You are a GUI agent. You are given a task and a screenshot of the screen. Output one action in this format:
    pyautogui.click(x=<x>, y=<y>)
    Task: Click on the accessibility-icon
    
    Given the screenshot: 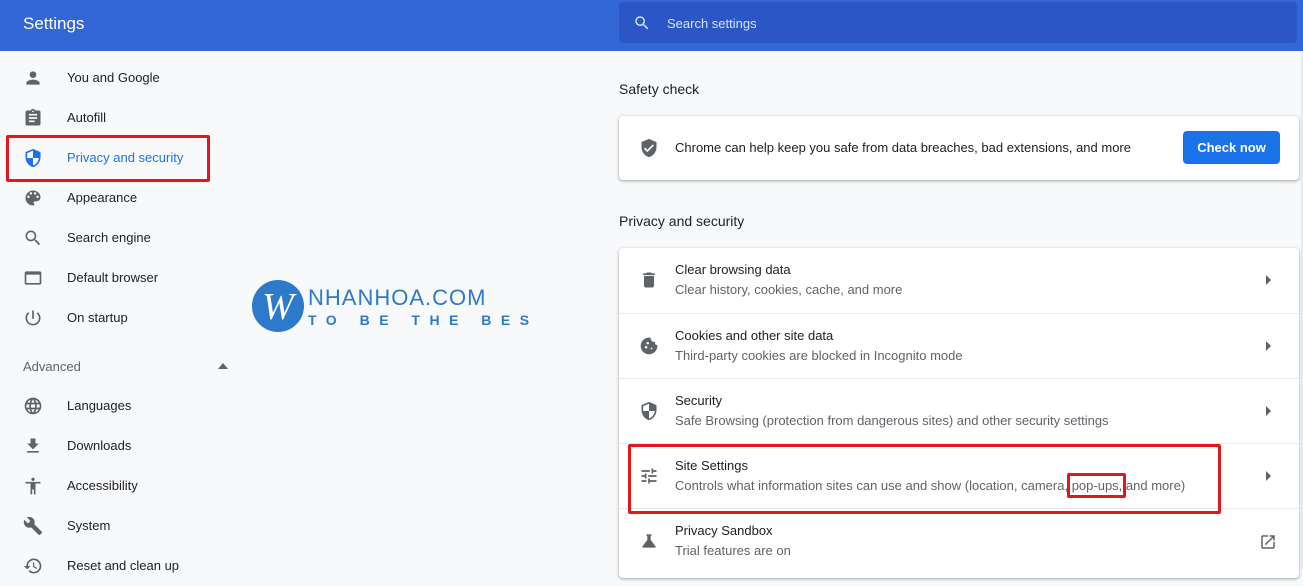 What is the action you would take?
    pyautogui.click(x=33, y=486)
    